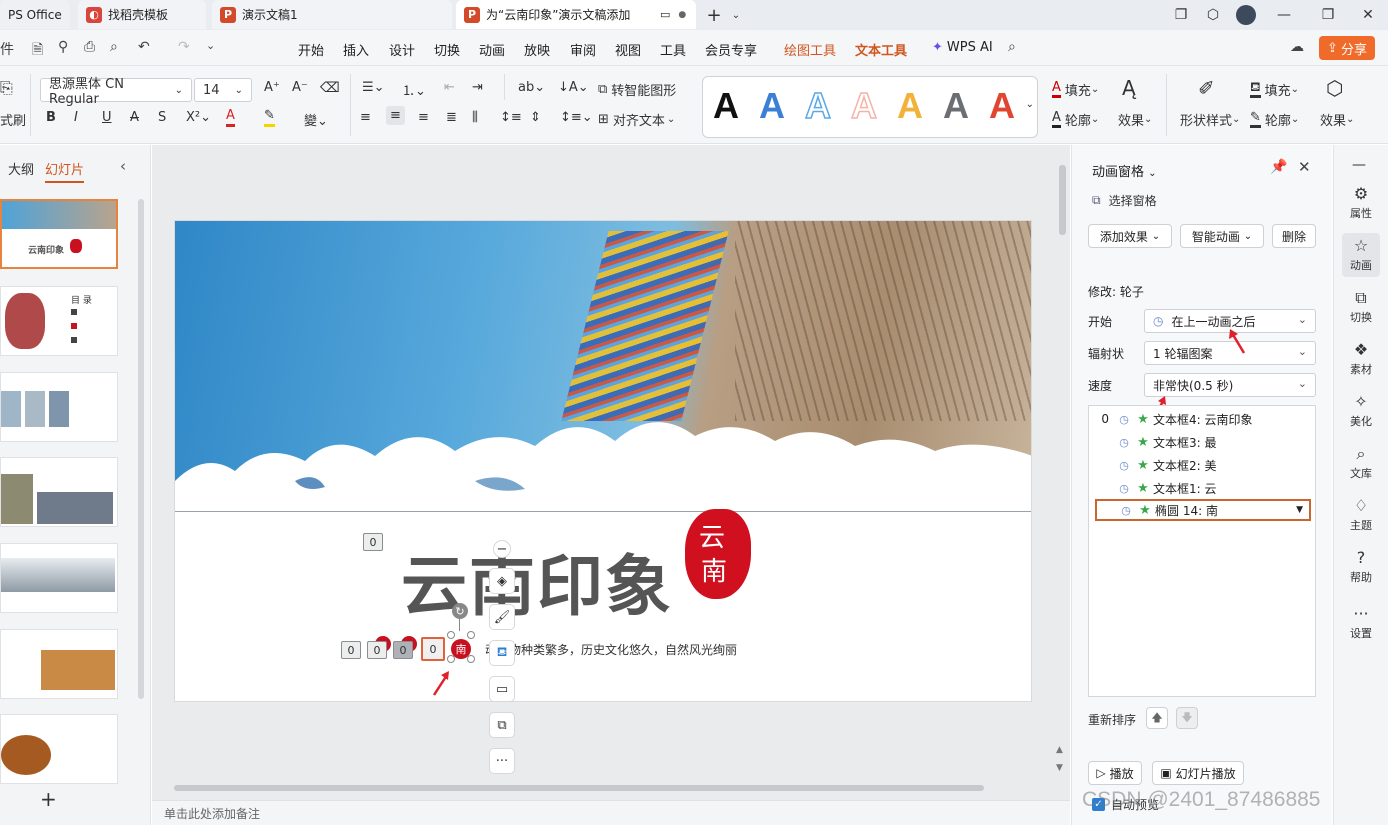 This screenshot has height=825, width=1388. Describe the element at coordinates (212, 813) in the screenshot. I see `notes-placeholder: 单击此处添加备注` at that location.